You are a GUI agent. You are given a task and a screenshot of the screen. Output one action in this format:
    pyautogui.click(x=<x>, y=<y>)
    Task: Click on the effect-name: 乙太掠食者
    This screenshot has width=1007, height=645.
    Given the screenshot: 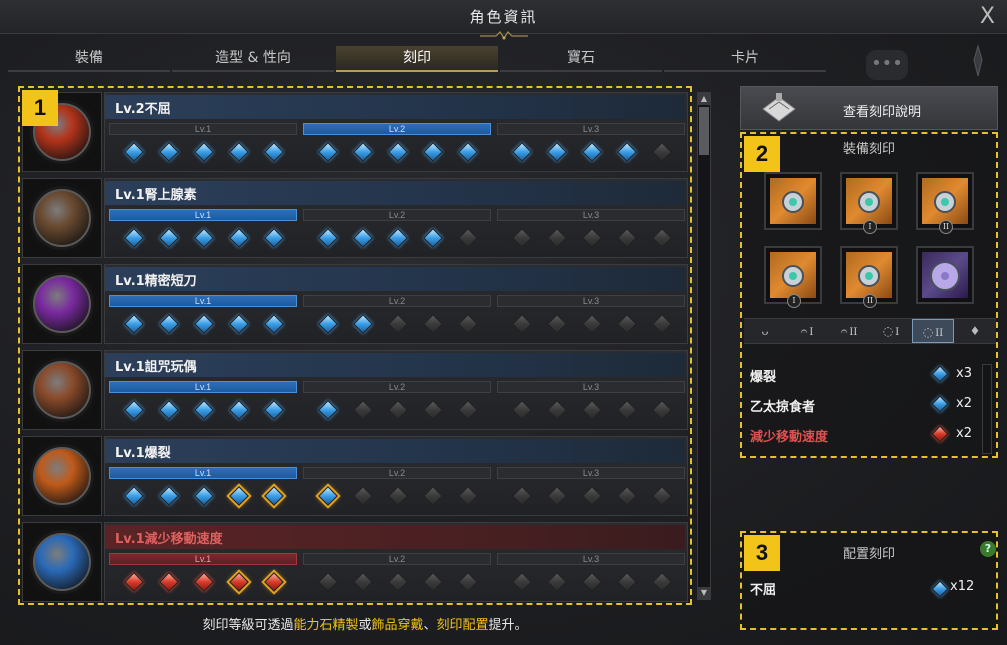 What is the action you would take?
    pyautogui.click(x=783, y=407)
    